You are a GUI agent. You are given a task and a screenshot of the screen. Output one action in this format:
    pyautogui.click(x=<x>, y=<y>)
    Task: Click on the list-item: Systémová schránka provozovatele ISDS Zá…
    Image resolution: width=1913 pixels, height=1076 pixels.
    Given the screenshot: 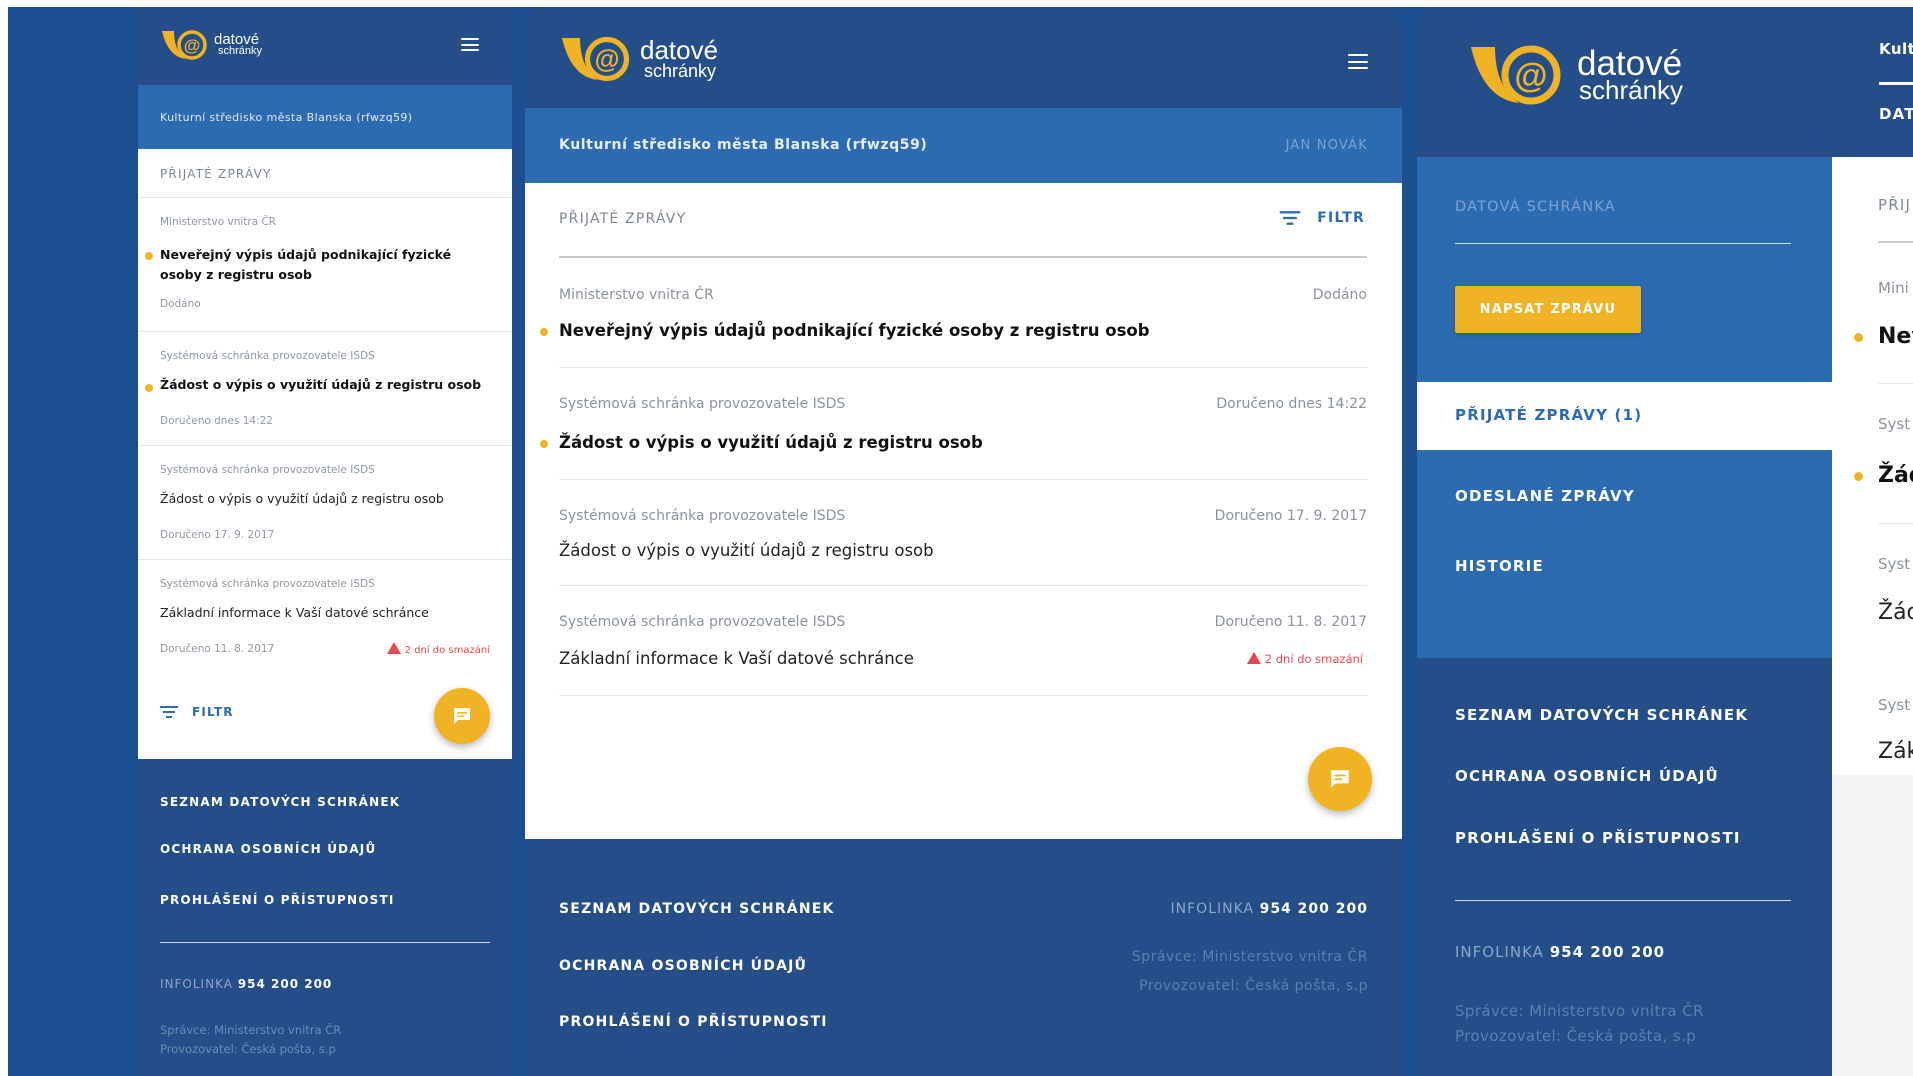 What is the action you would take?
    pyautogui.click(x=325, y=616)
    